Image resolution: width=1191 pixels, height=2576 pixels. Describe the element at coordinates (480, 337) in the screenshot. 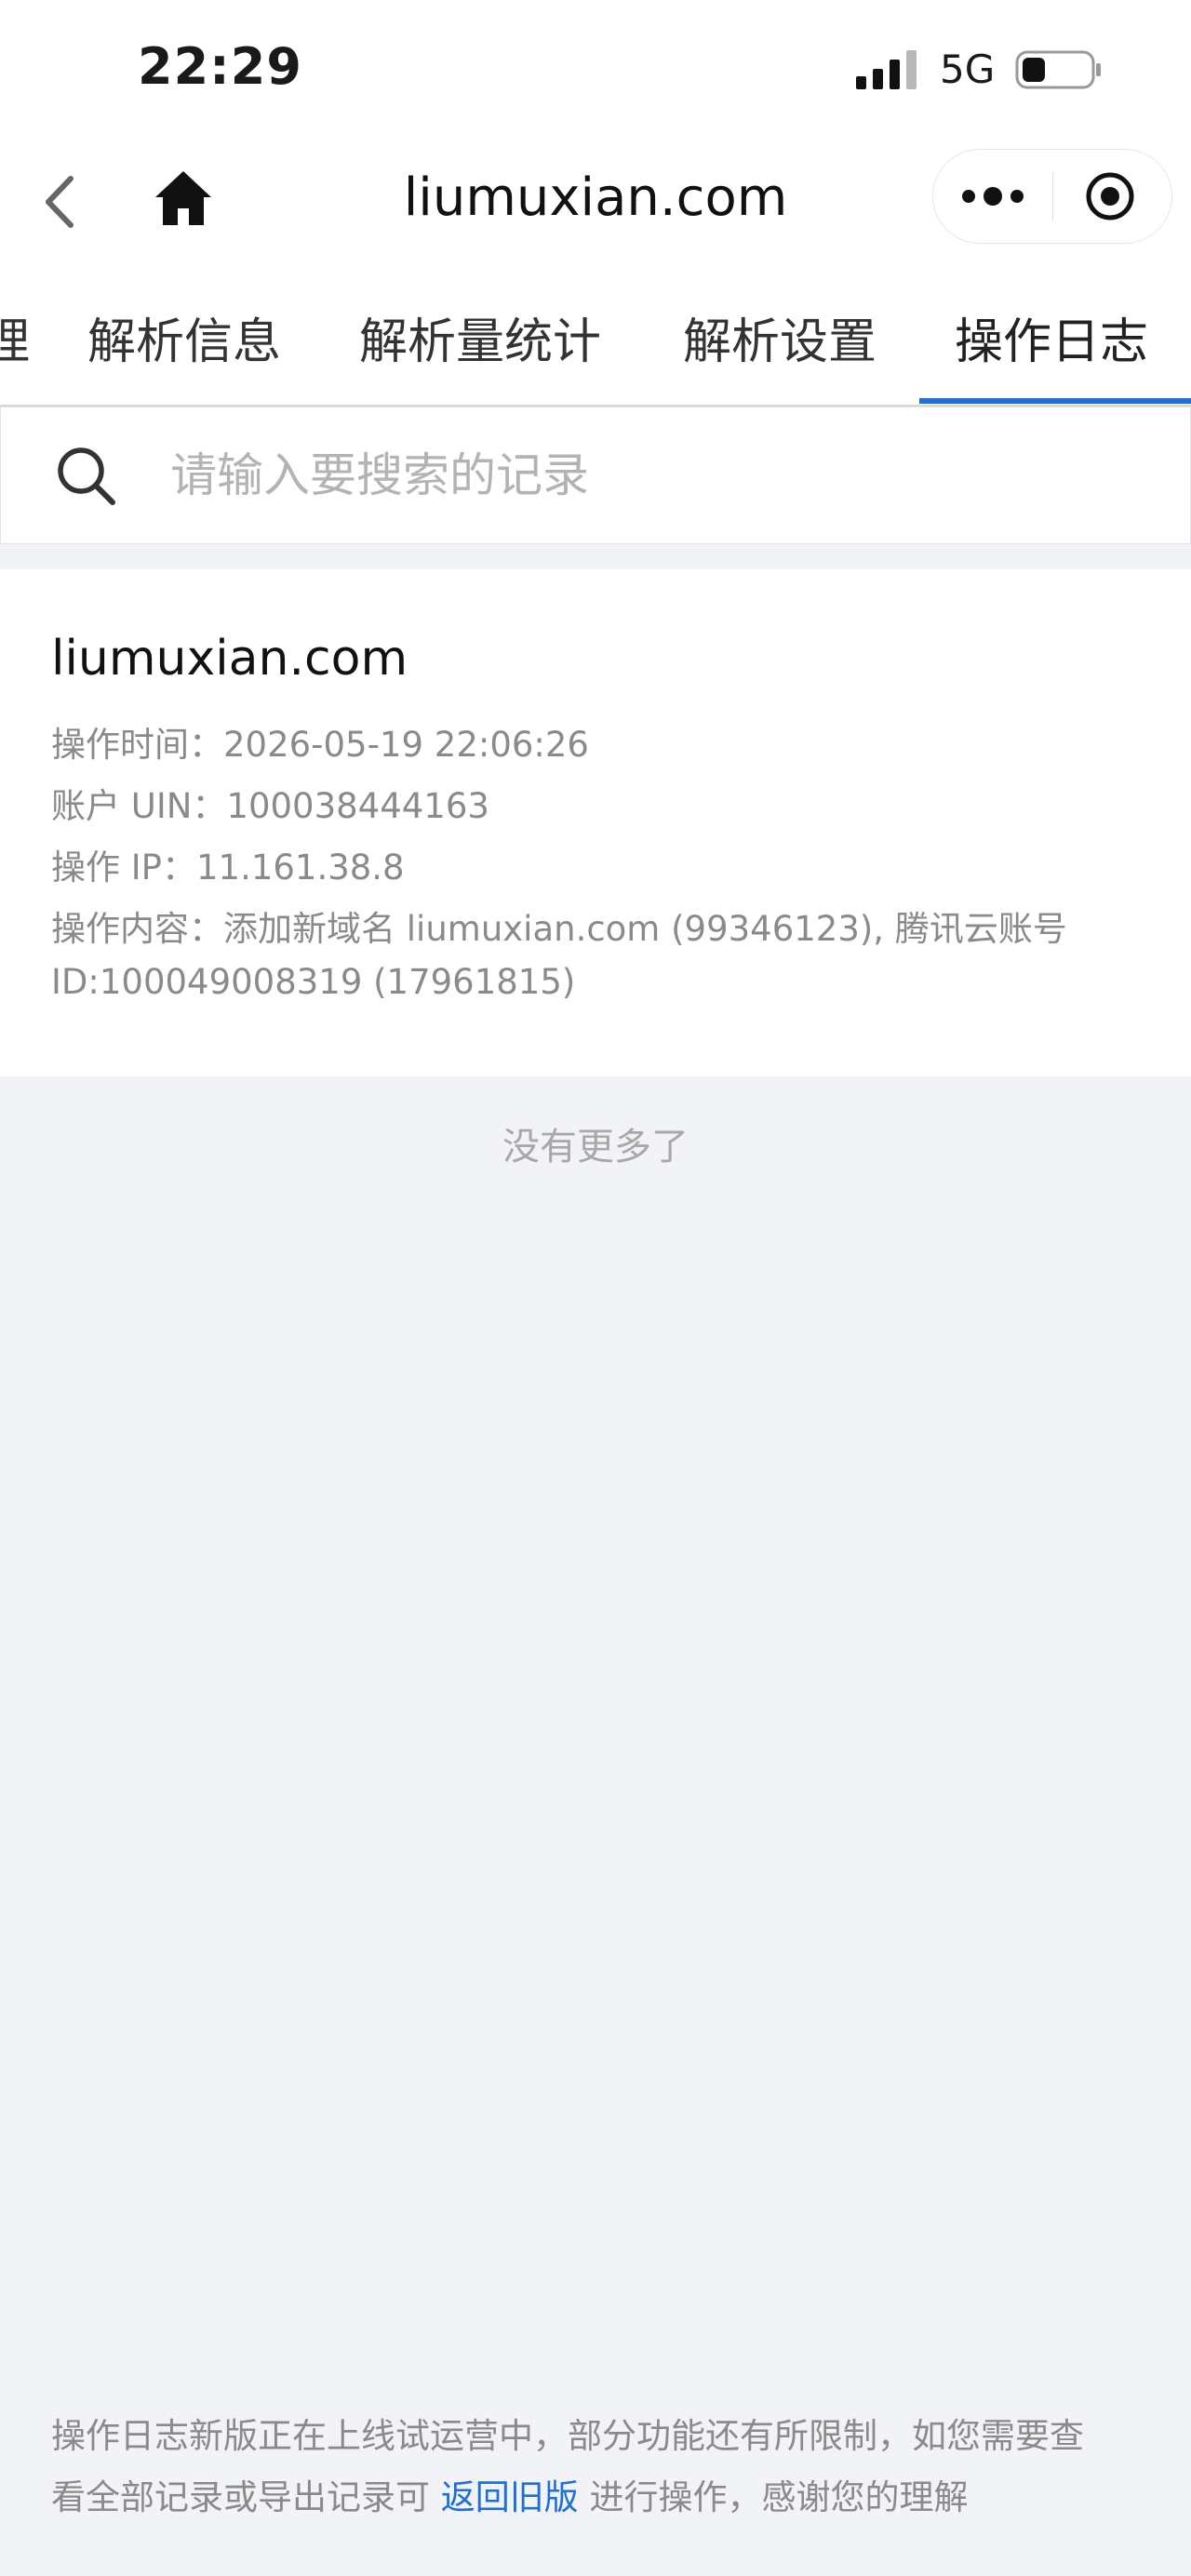

I see `tab-resolution-stats: 解析量统计` at that location.